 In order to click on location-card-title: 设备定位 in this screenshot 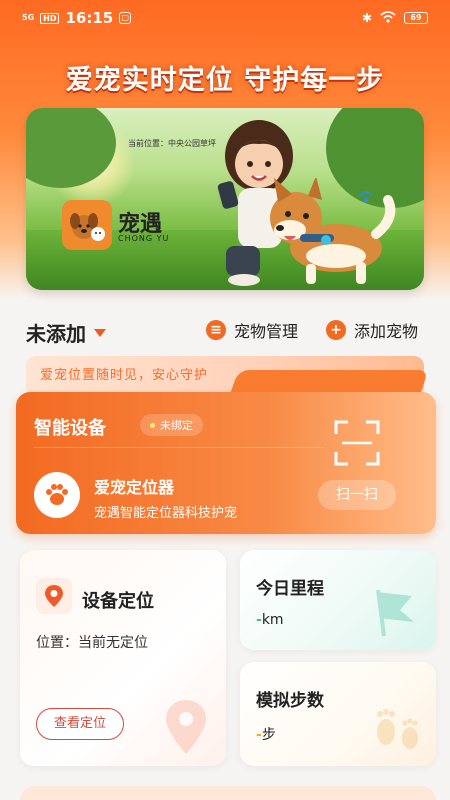, I will do `click(118, 601)`.